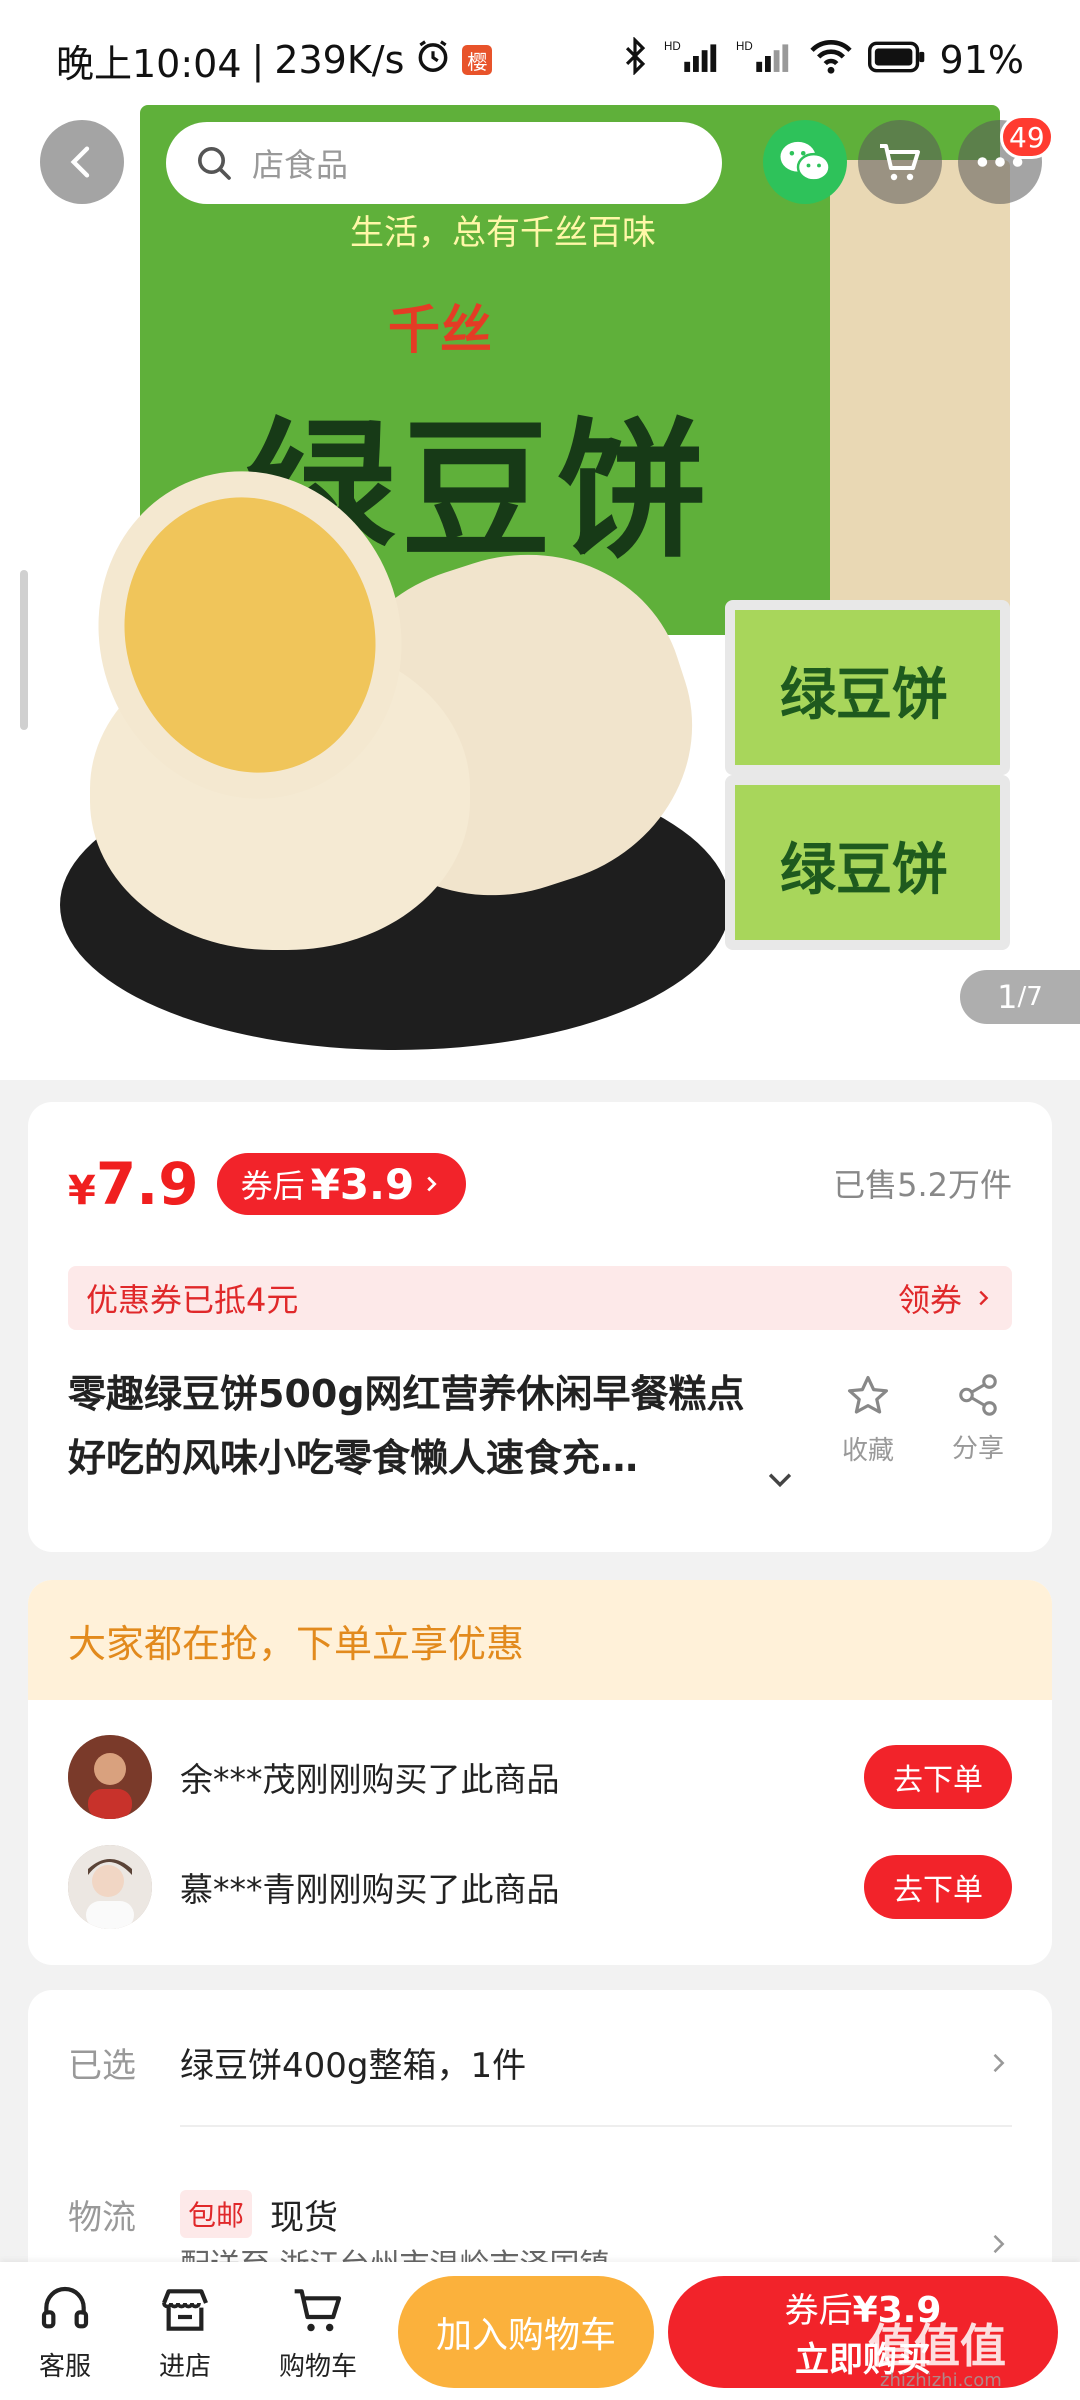 The image size is (1080, 2400). I want to click on coupon-applied-text: 优惠券已抵4元, so click(192, 1300).